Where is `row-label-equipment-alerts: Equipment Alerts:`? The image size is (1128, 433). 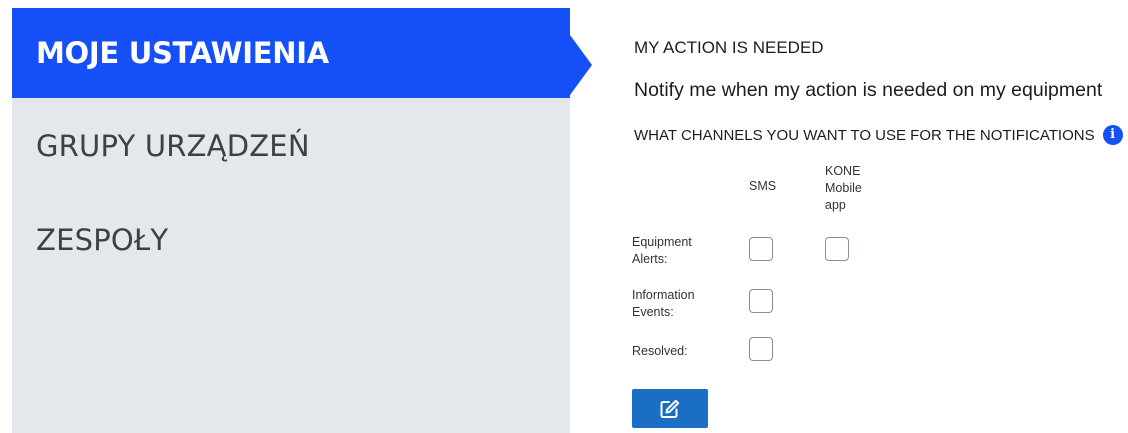
row-label-equipment-alerts: Equipment Alerts: is located at coordinates (662, 250).